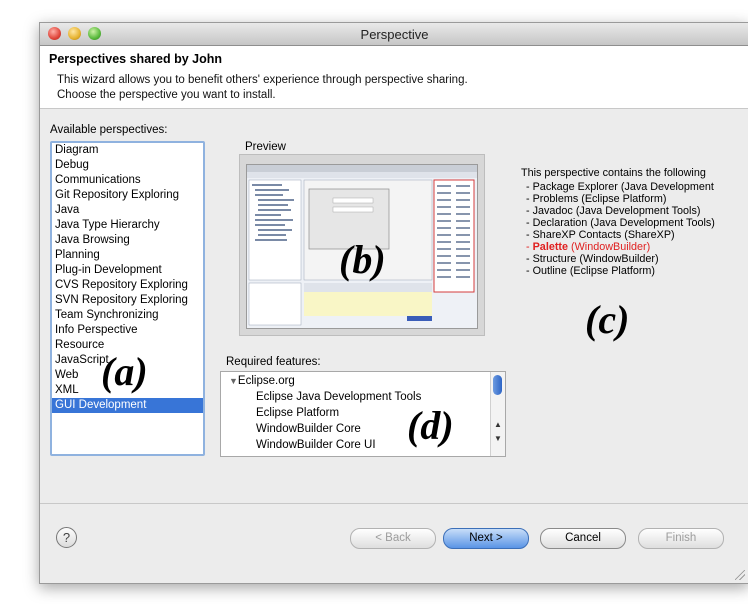  Describe the element at coordinates (549, 271) in the screenshot. I see `view-name: Outline` at that location.